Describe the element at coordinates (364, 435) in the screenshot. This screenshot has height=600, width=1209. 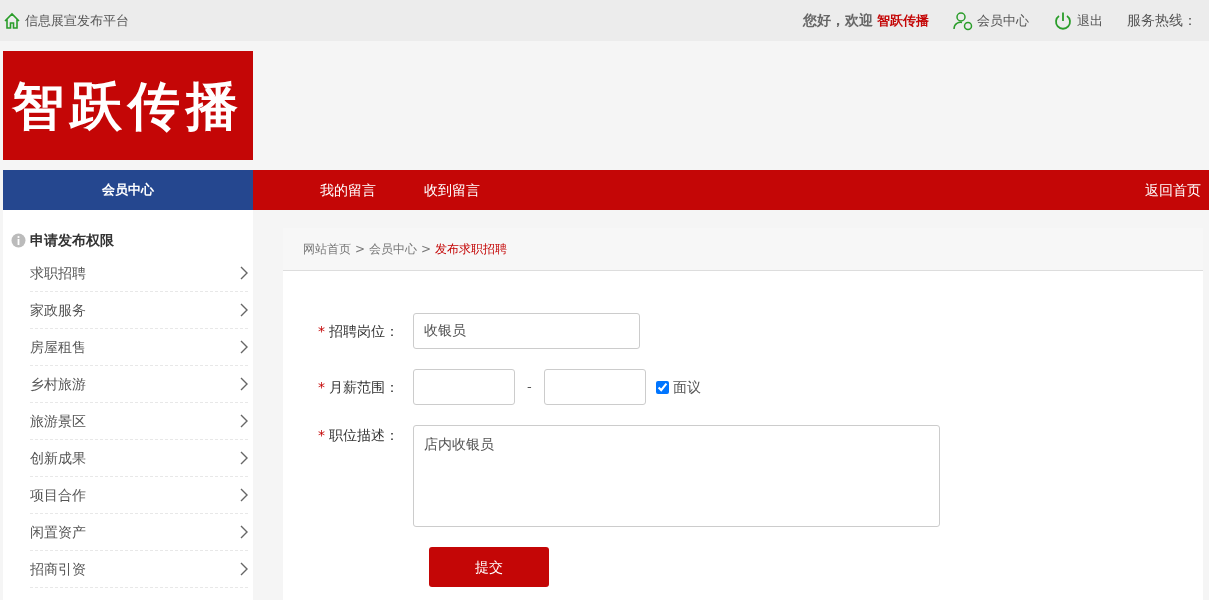
I see `field-label: 职位描述：` at that location.